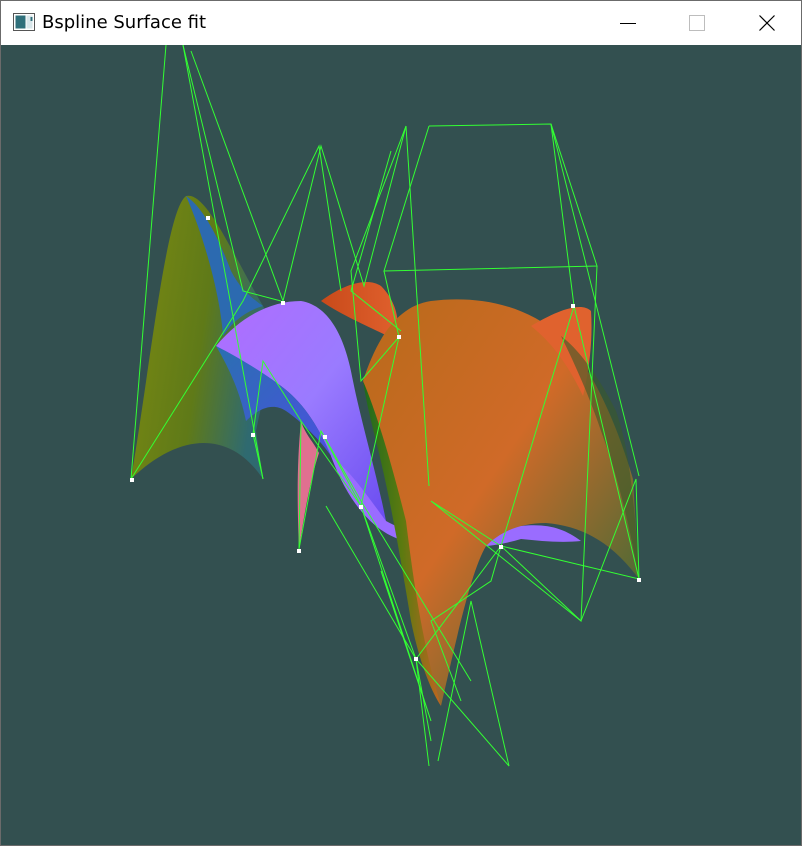 This screenshot has height=846, width=802. I want to click on minimize-icon, so click(628, 23).